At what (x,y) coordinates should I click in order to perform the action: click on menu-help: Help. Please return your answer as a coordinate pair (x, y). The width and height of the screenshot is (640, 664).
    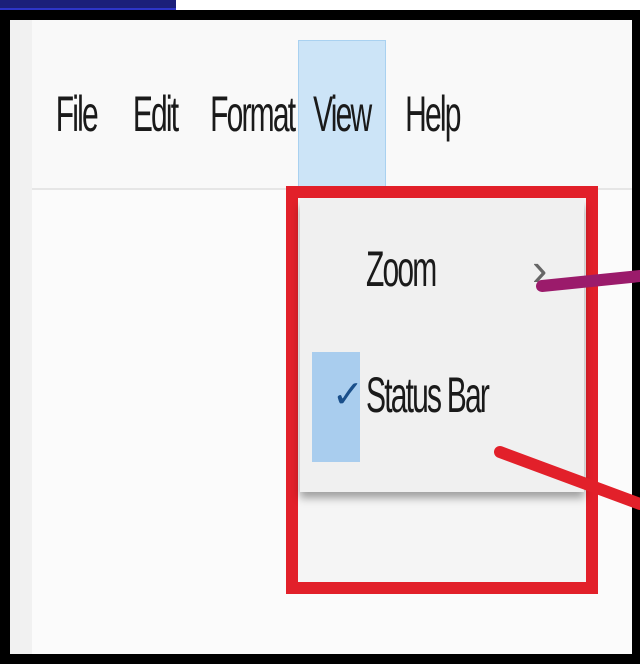
    Looking at the image, I should click on (432, 114).